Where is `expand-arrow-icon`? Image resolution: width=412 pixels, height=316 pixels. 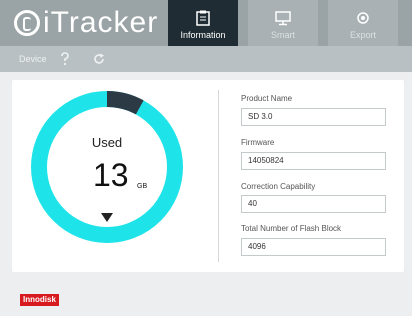
expand-arrow-icon is located at coordinates (107, 217).